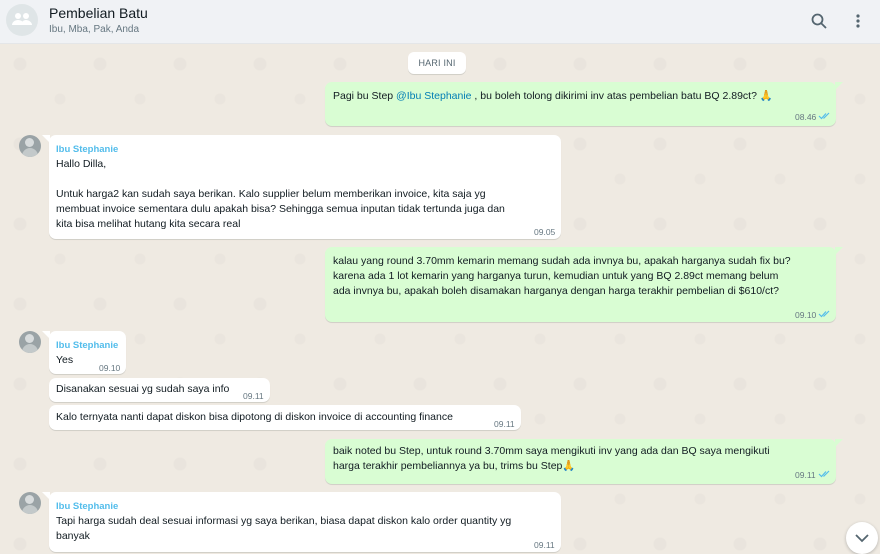 The image size is (880, 554). Describe the element at coordinates (440, 22) in the screenshot. I see `chat-header: Pembelian Batu Ibu, Mba, Pak, Anda` at that location.